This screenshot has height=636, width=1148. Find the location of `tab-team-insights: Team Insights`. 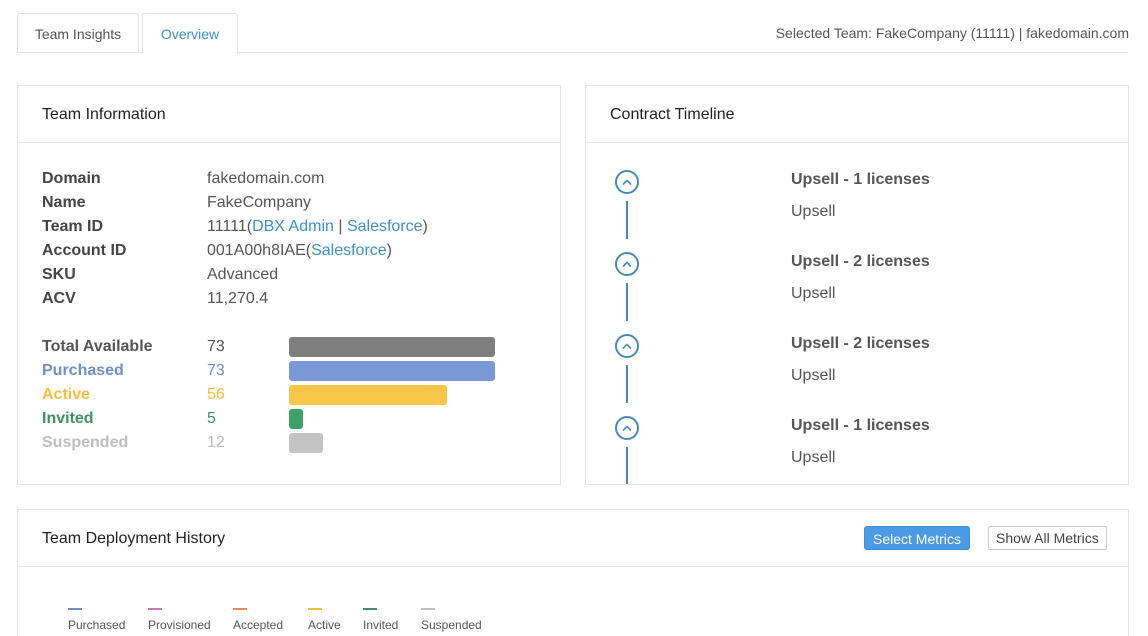

tab-team-insights: Team Insights is located at coordinates (78, 33).